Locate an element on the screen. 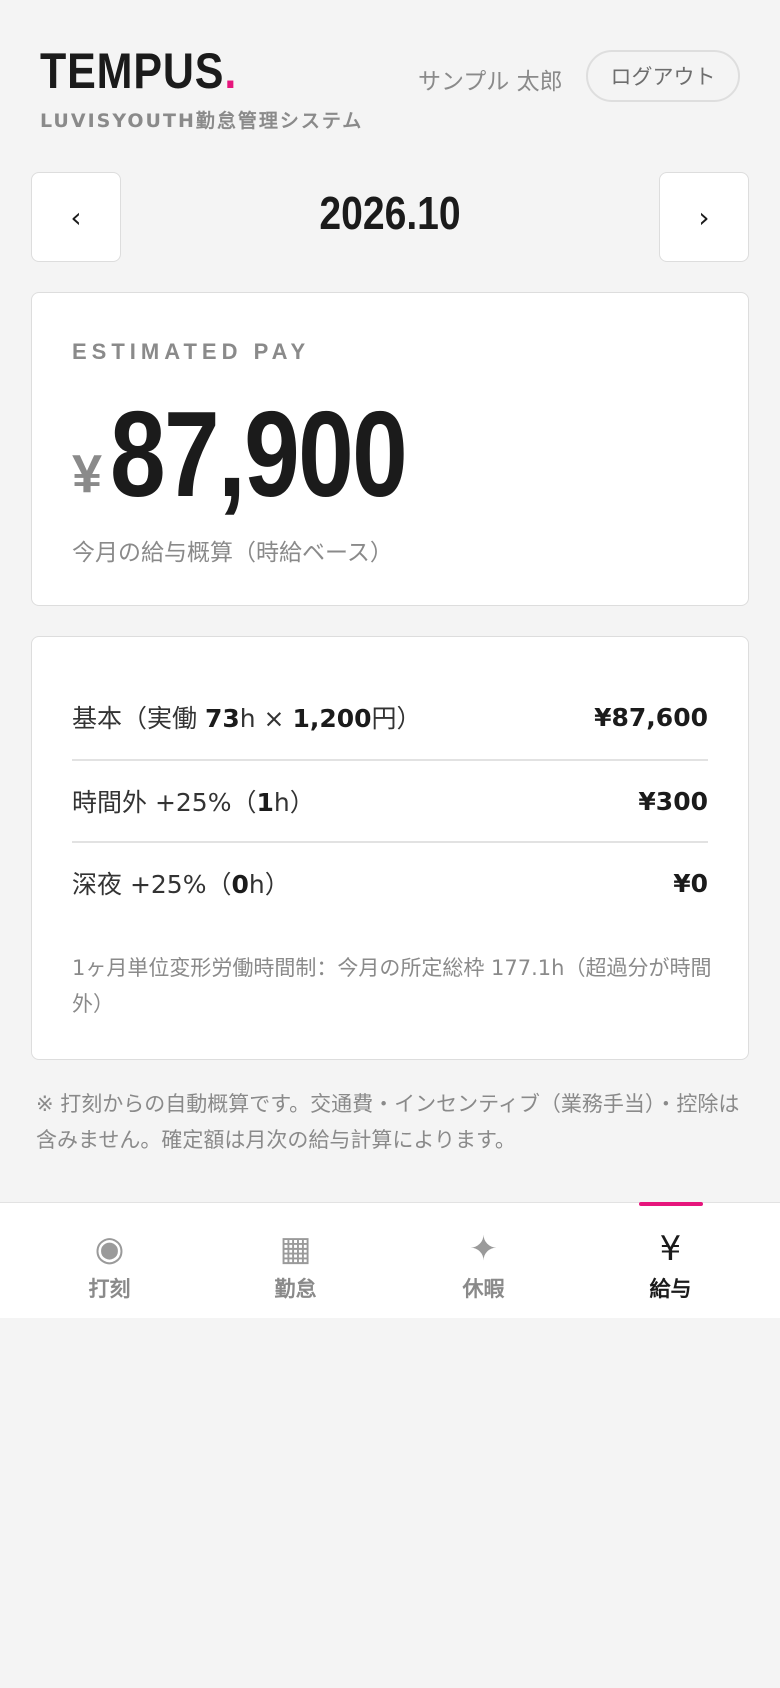 The image size is (780, 1688). tab-clock-in: ◉ 打刻 is located at coordinates (109, 1261).